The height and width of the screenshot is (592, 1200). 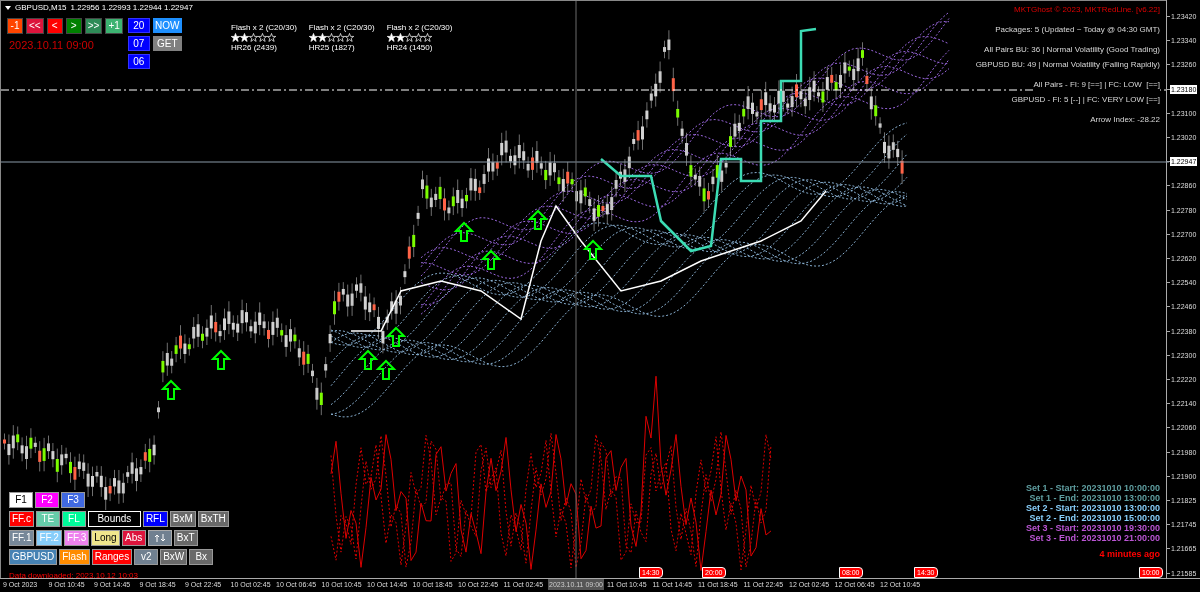 I want to click on chart-title: GBPUSD,M15, so click(x=41, y=8).